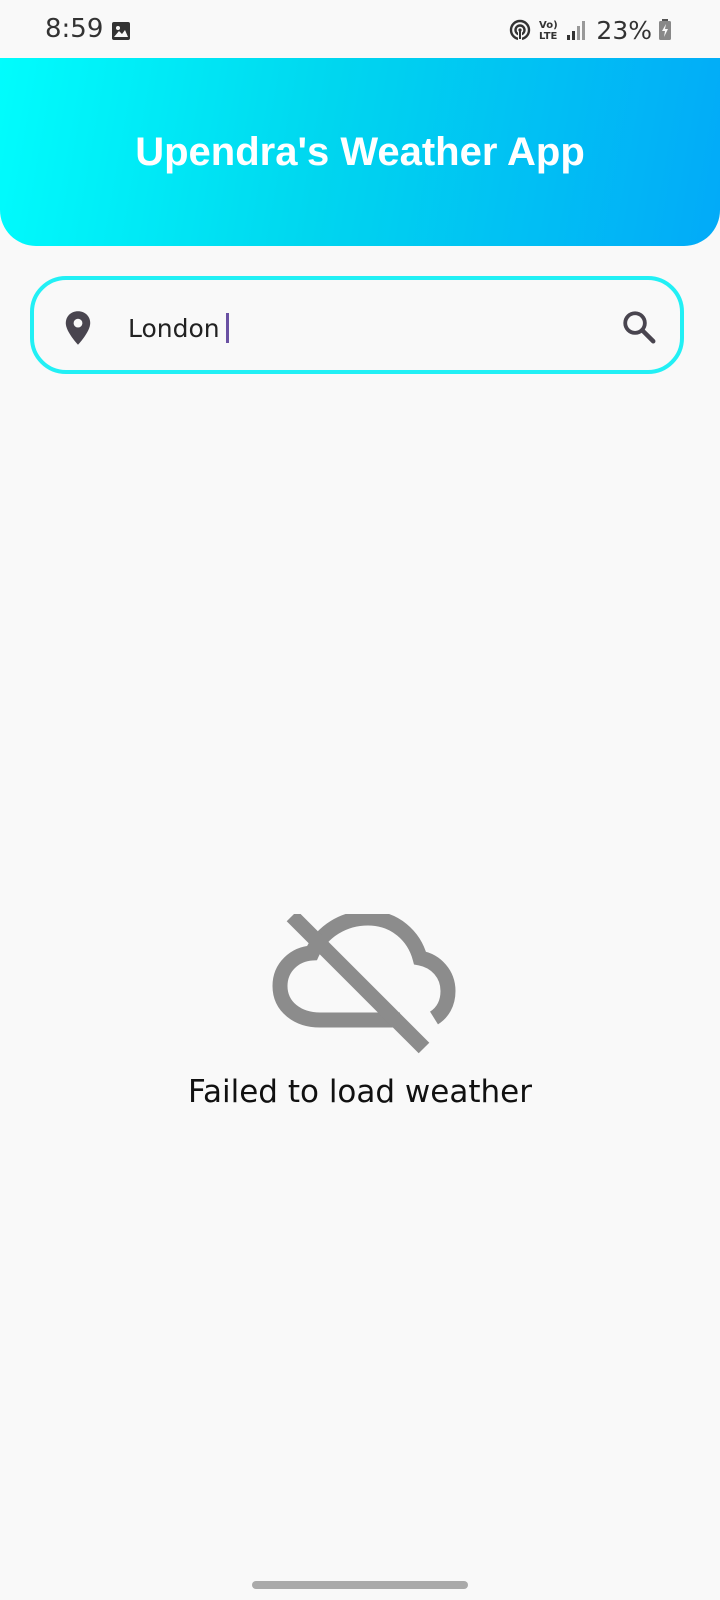 Image resolution: width=720 pixels, height=1600 pixels. Describe the element at coordinates (360, 29) in the screenshot. I see `status-bar: 8:59 Vo) LTE 23%` at that location.